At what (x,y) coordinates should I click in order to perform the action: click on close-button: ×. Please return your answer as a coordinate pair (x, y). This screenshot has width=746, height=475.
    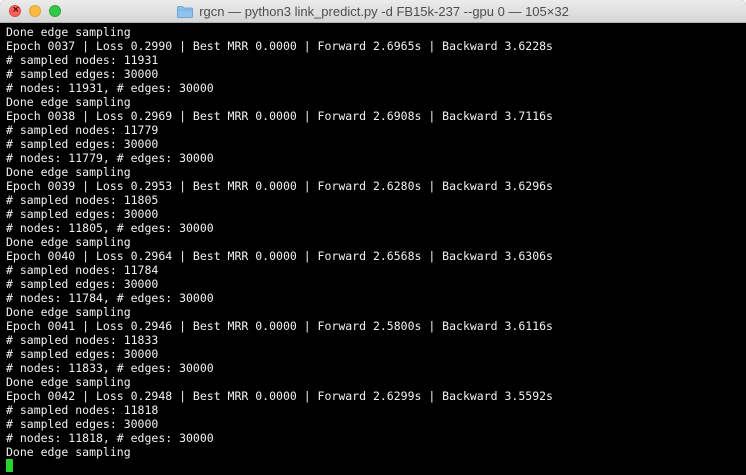
    Looking at the image, I should click on (15, 11).